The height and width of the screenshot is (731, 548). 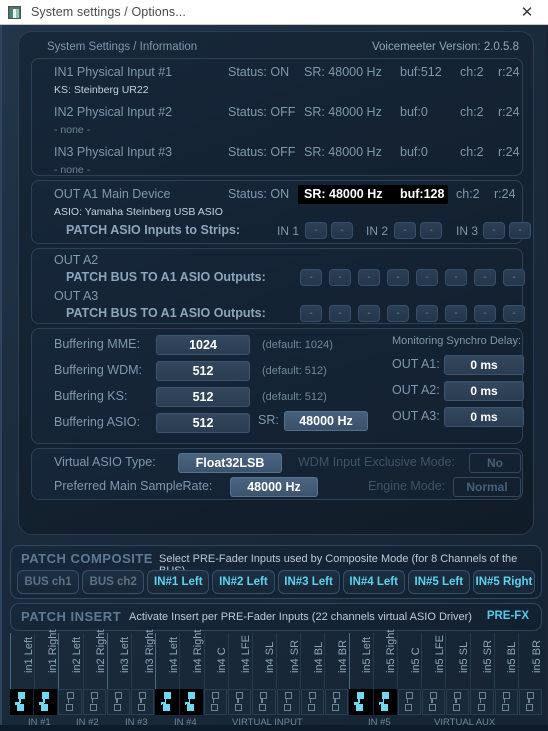 I want to click on channel-label: in4 BL, so click(x=318, y=657).